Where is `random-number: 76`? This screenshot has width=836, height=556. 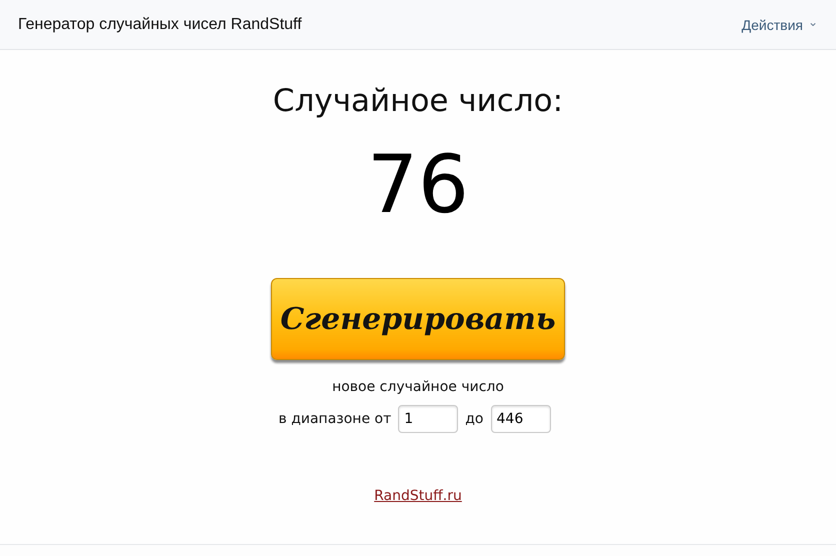
random-number: 76 is located at coordinates (418, 185).